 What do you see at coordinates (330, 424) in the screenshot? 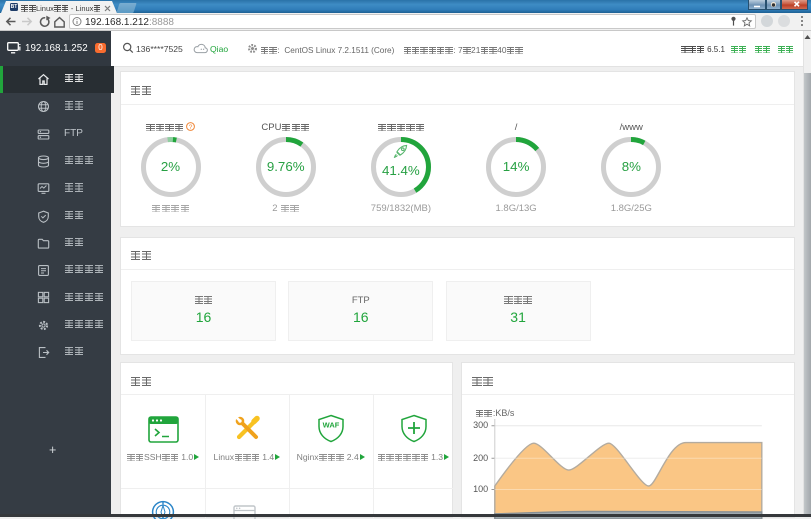
I see `svg-text: WAF` at bounding box center [330, 424].